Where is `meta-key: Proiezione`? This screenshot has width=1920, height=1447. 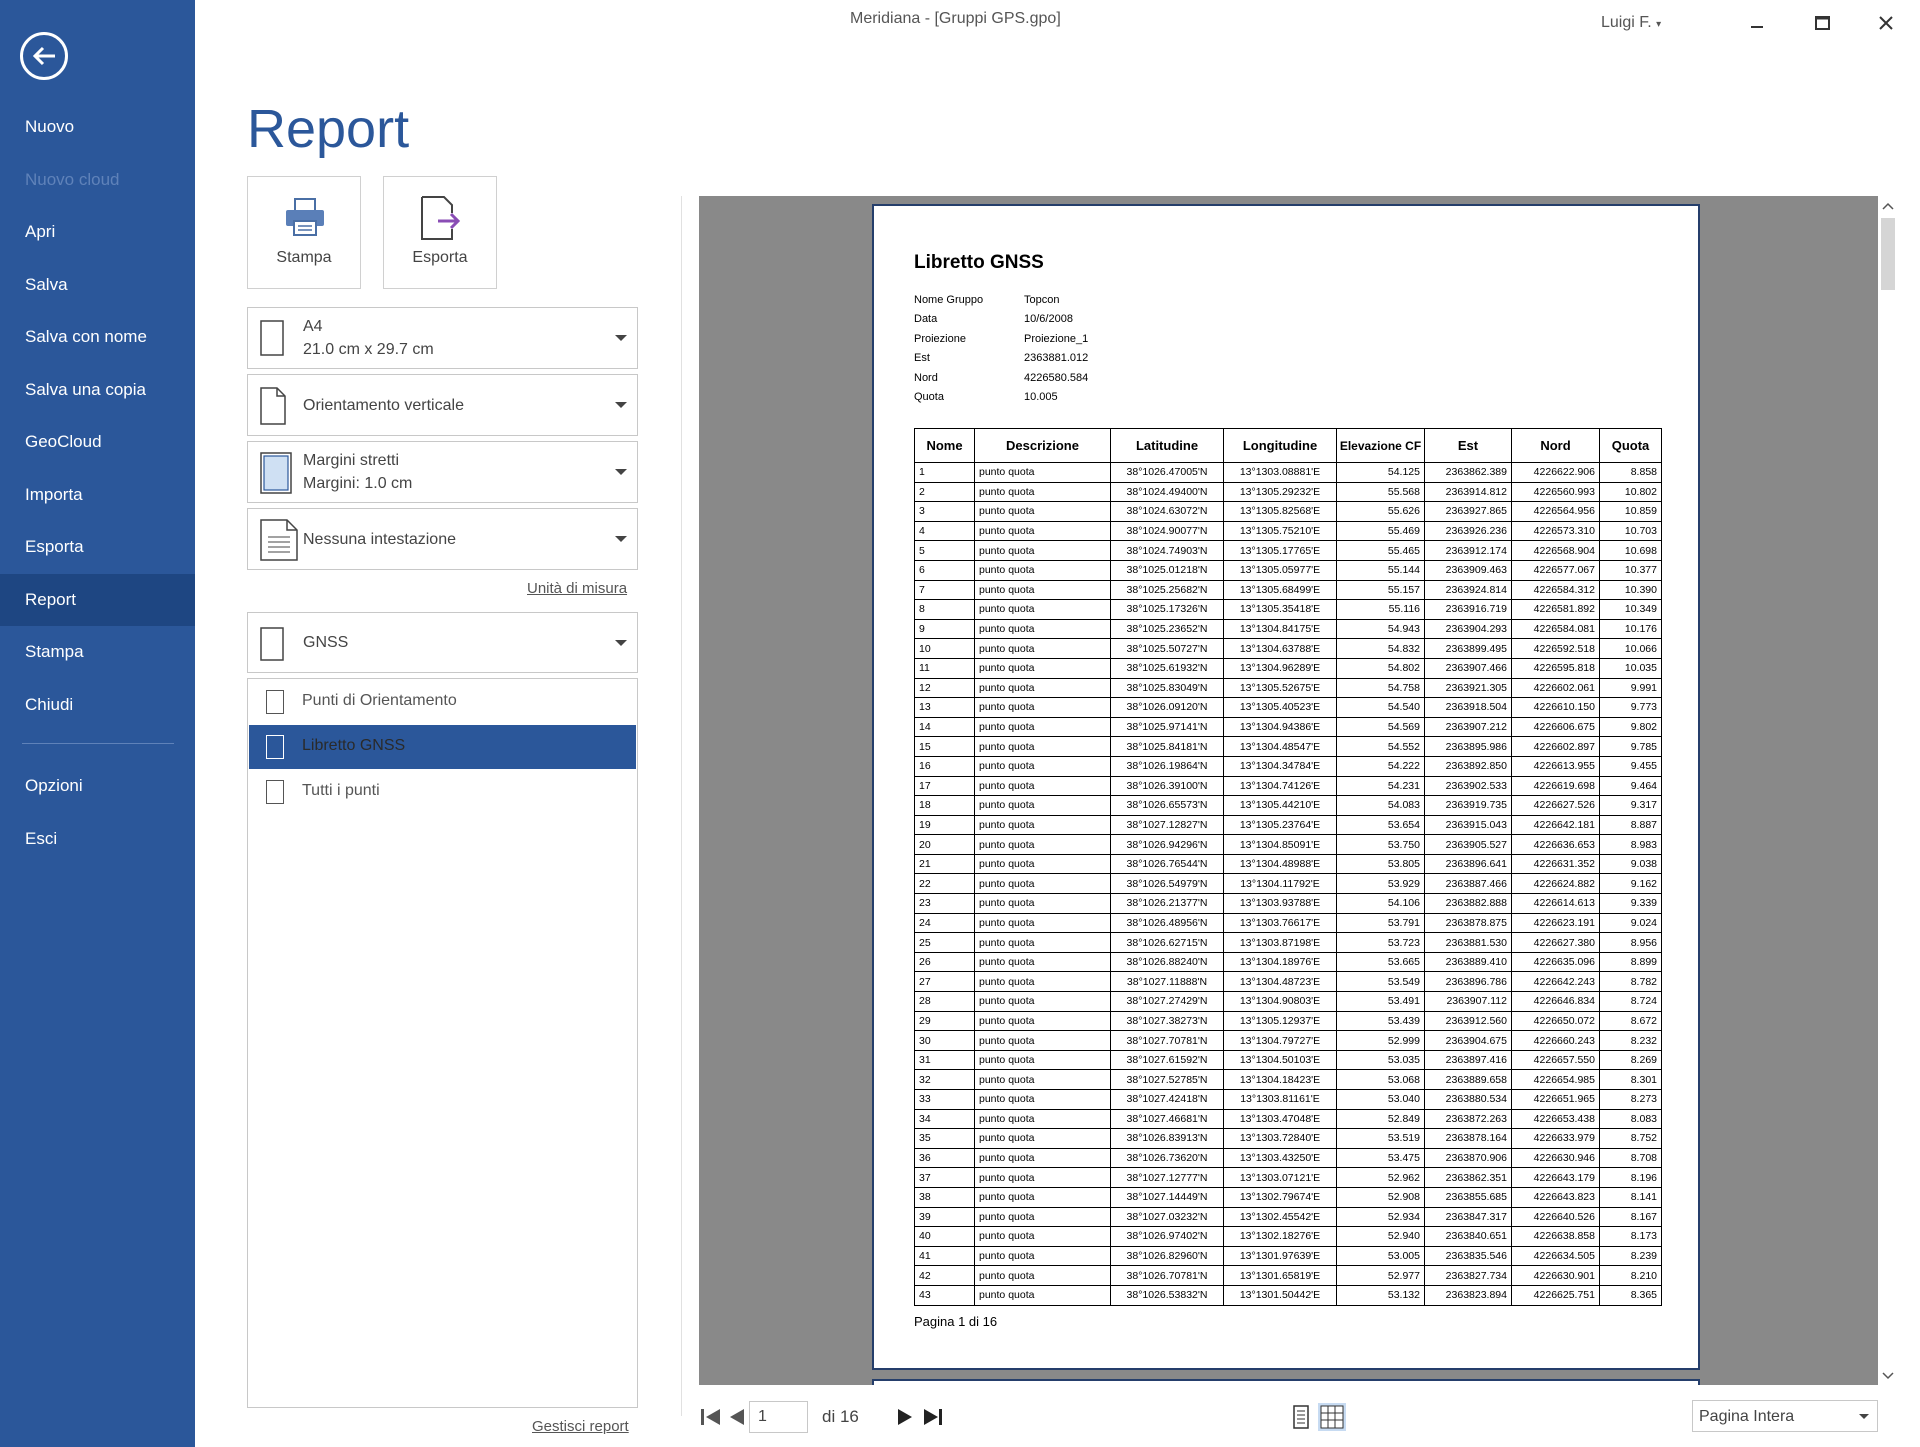 meta-key: Proiezione is located at coordinates (940, 338).